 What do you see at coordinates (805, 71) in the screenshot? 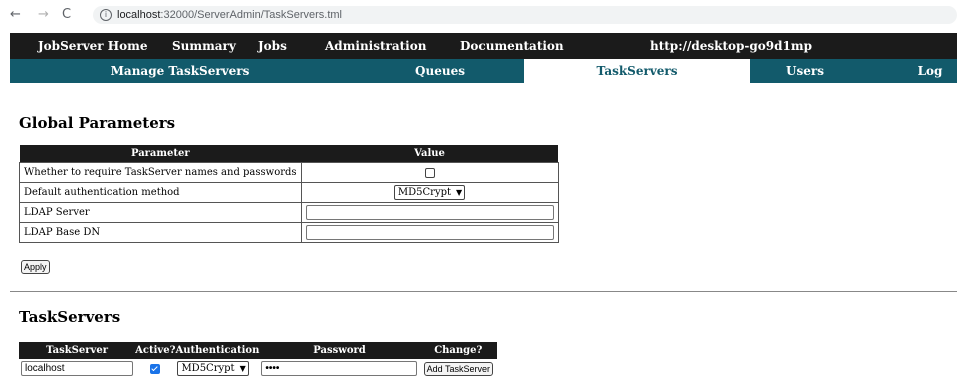
I see `tab-users: Users` at bounding box center [805, 71].